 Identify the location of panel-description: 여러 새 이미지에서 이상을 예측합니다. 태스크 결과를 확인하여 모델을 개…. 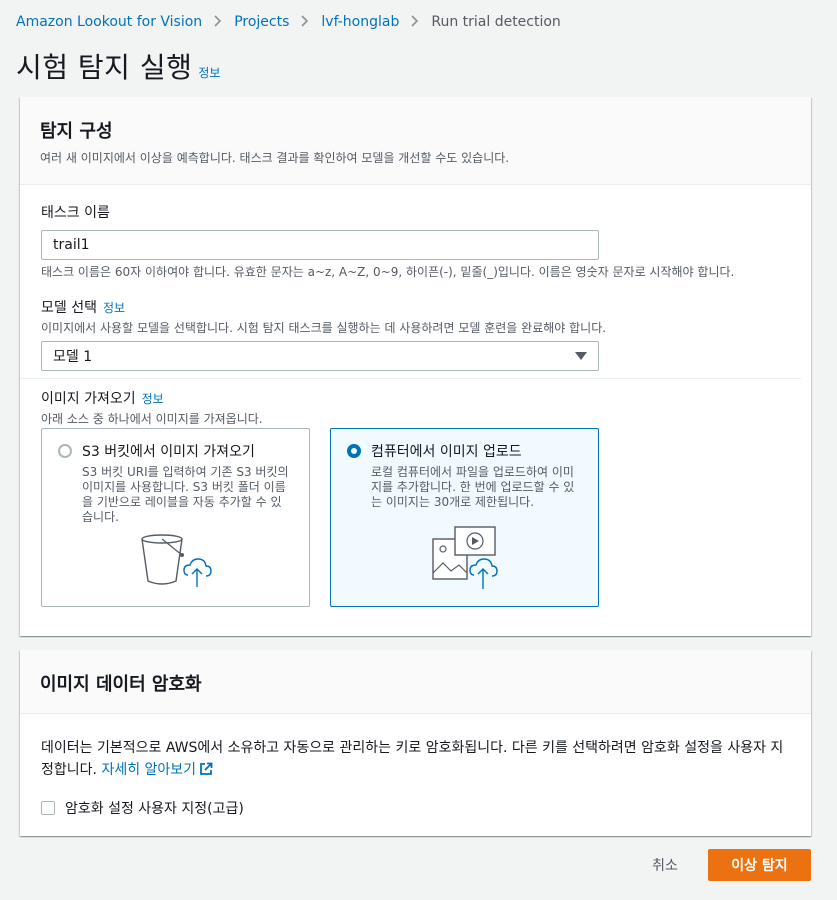
(275, 158).